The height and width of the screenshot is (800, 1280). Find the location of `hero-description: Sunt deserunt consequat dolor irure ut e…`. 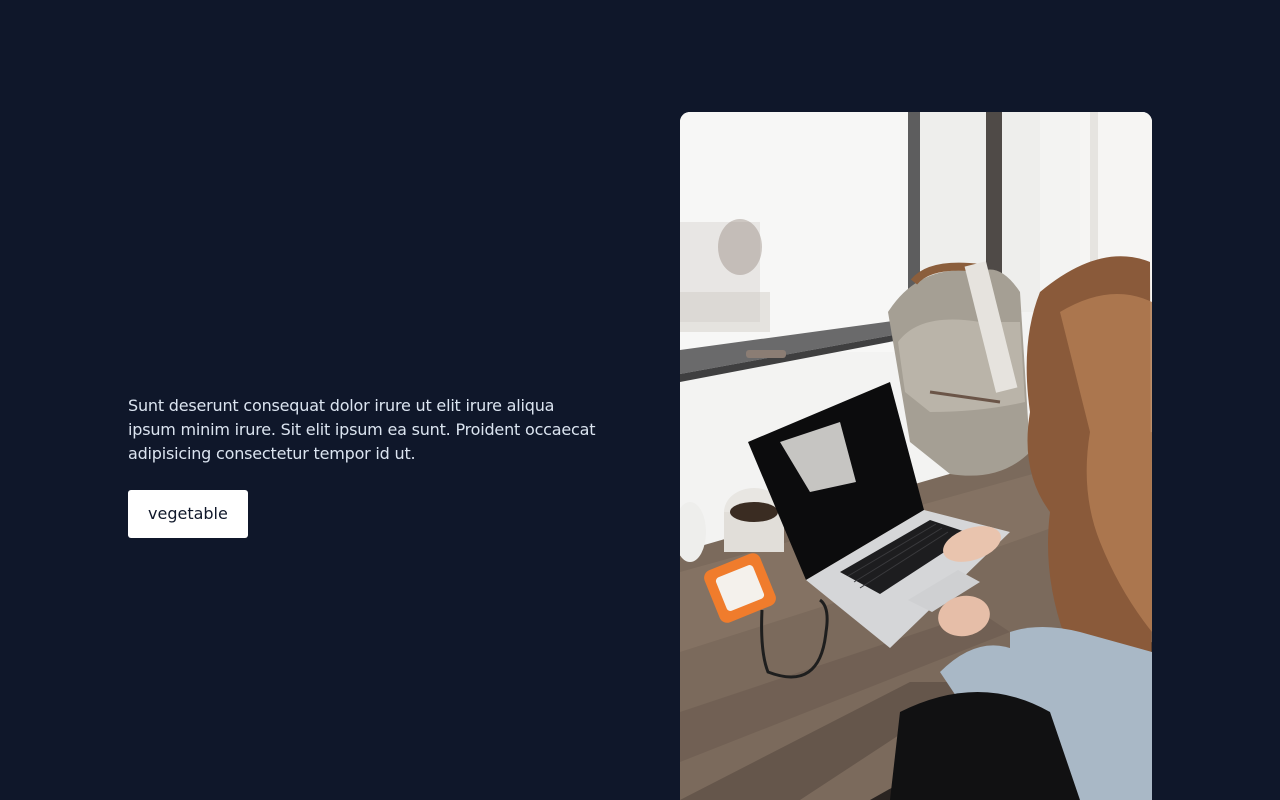

hero-description: Sunt deserunt consequat dolor irure ut e… is located at coordinates (362, 429).